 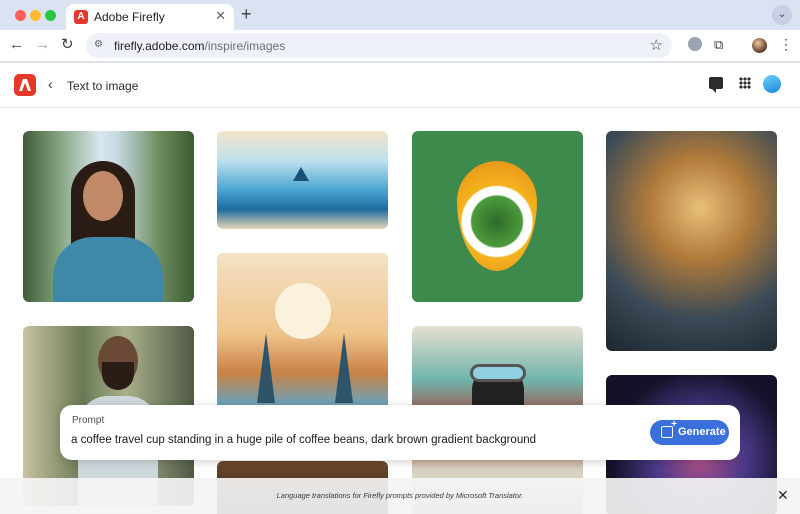 What do you see at coordinates (108, 216) in the screenshot?
I see `gallery-image-hiker-waterfall` at bounding box center [108, 216].